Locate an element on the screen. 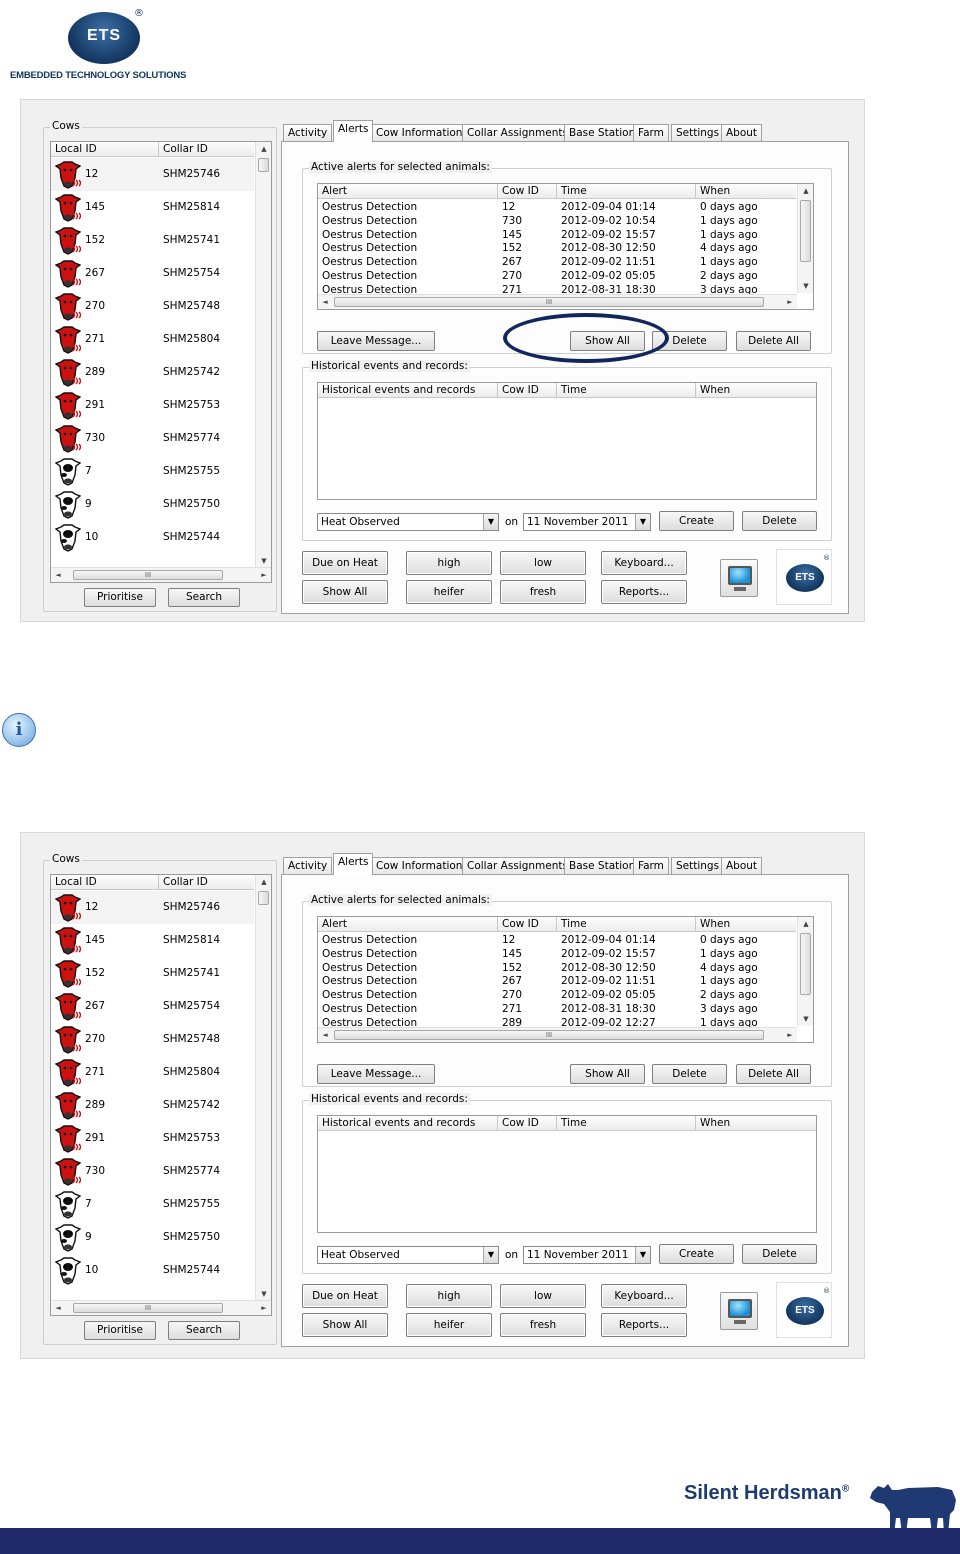 The image size is (960, 1554). fresh-filter-button: fresh is located at coordinates (543, 1325).